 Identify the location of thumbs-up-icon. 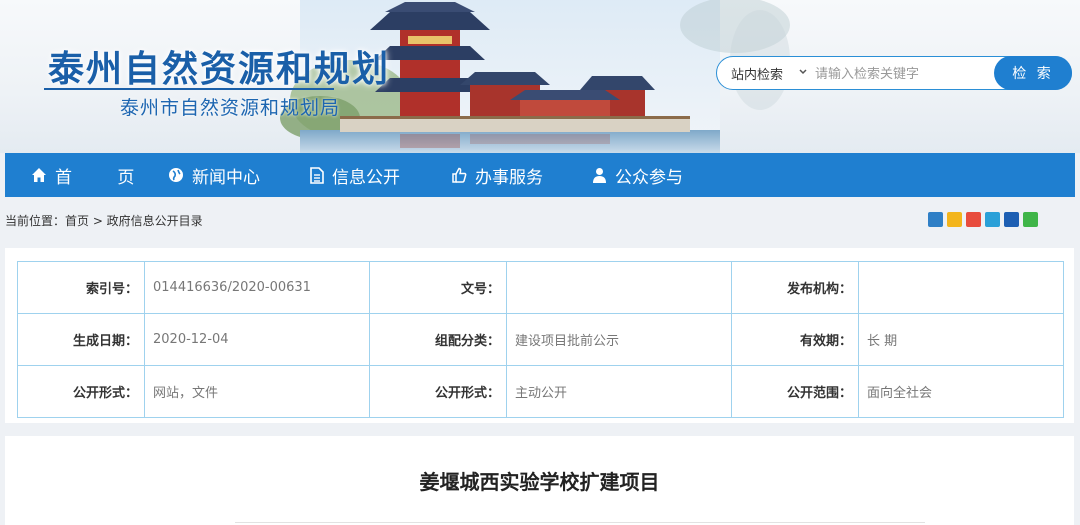
(459, 175).